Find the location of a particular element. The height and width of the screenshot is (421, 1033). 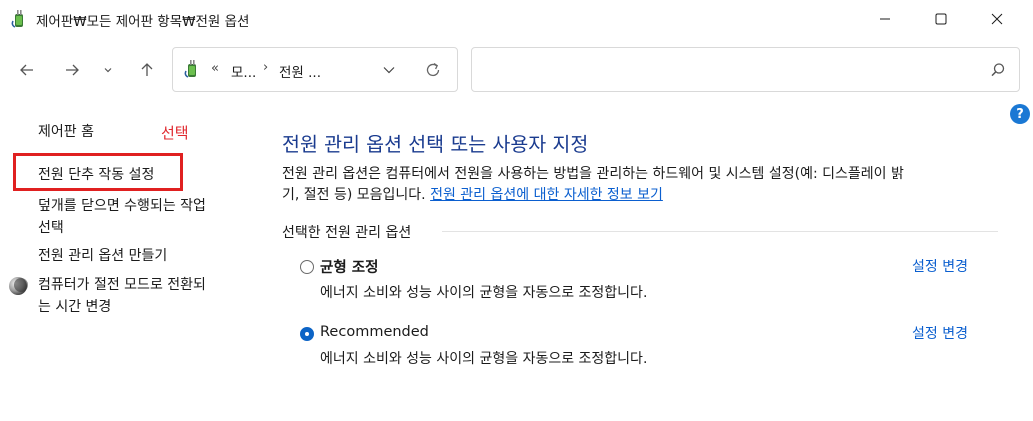

address-dropdown-button is located at coordinates (389, 70).